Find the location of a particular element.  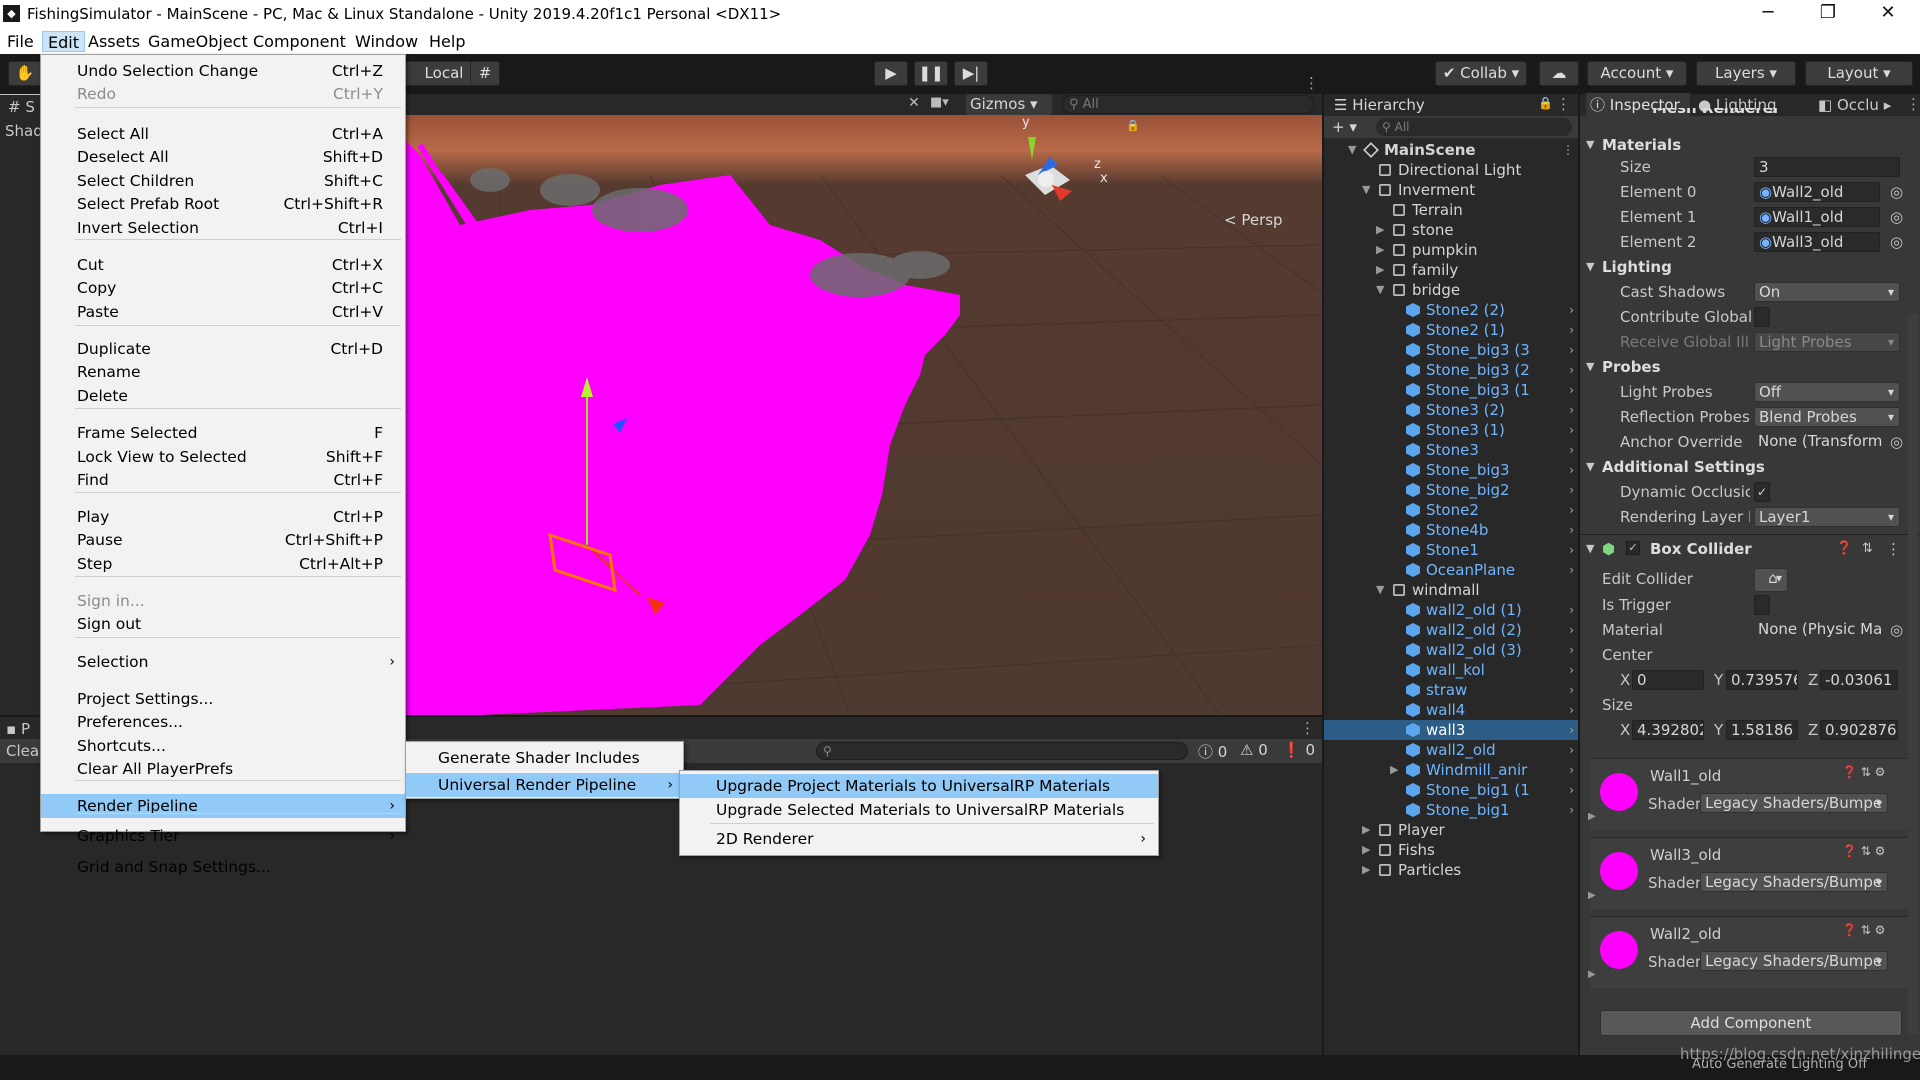

clear-button: Clea is located at coordinates (22, 751).